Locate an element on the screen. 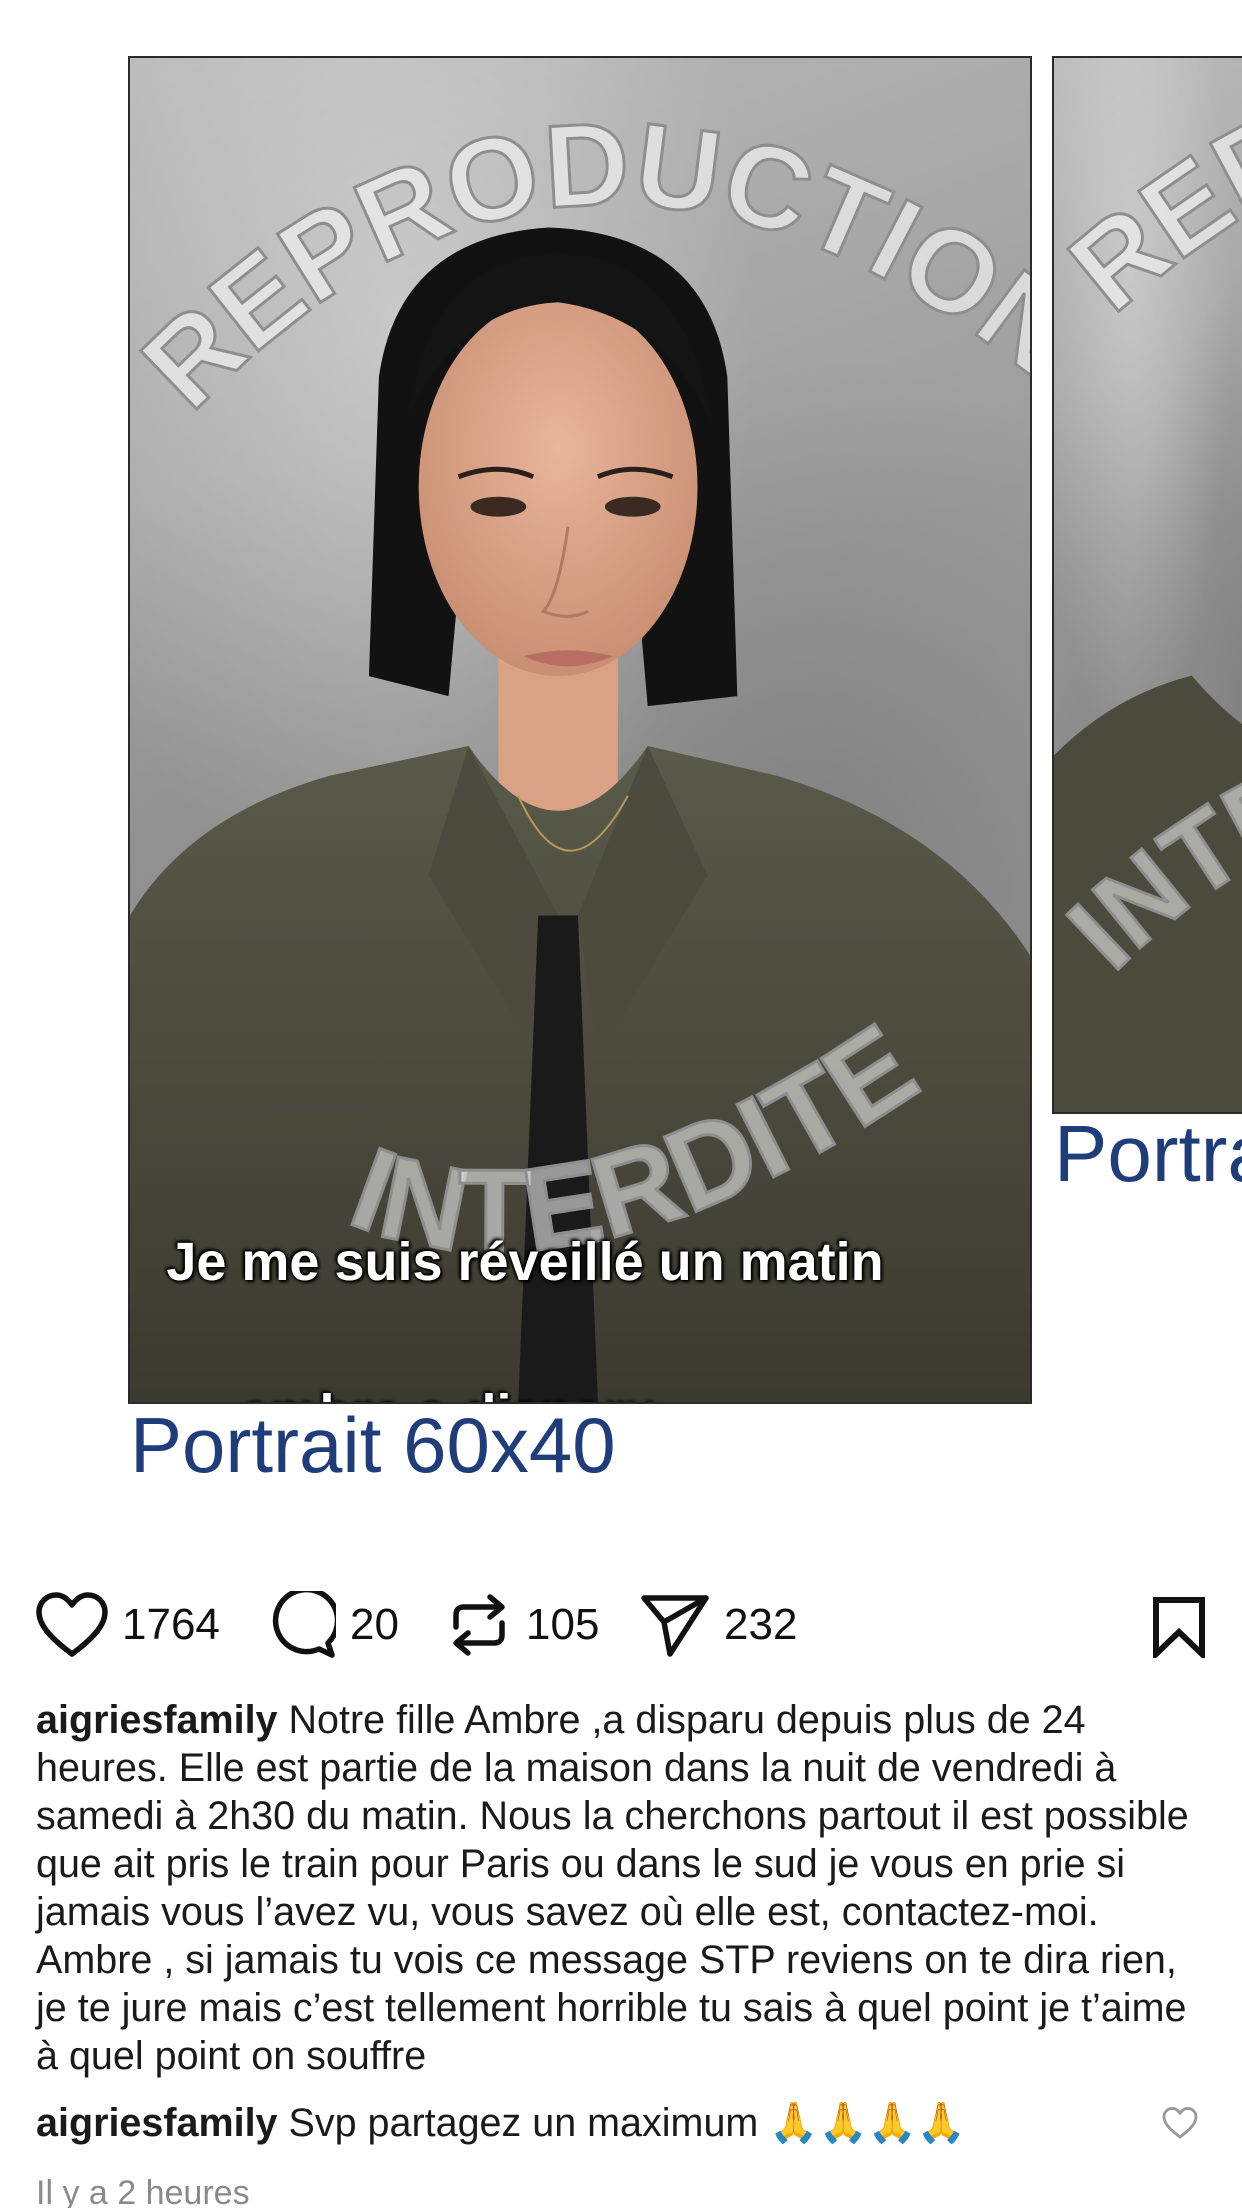  caption-username: aigriesfamily is located at coordinates (157, 1720).